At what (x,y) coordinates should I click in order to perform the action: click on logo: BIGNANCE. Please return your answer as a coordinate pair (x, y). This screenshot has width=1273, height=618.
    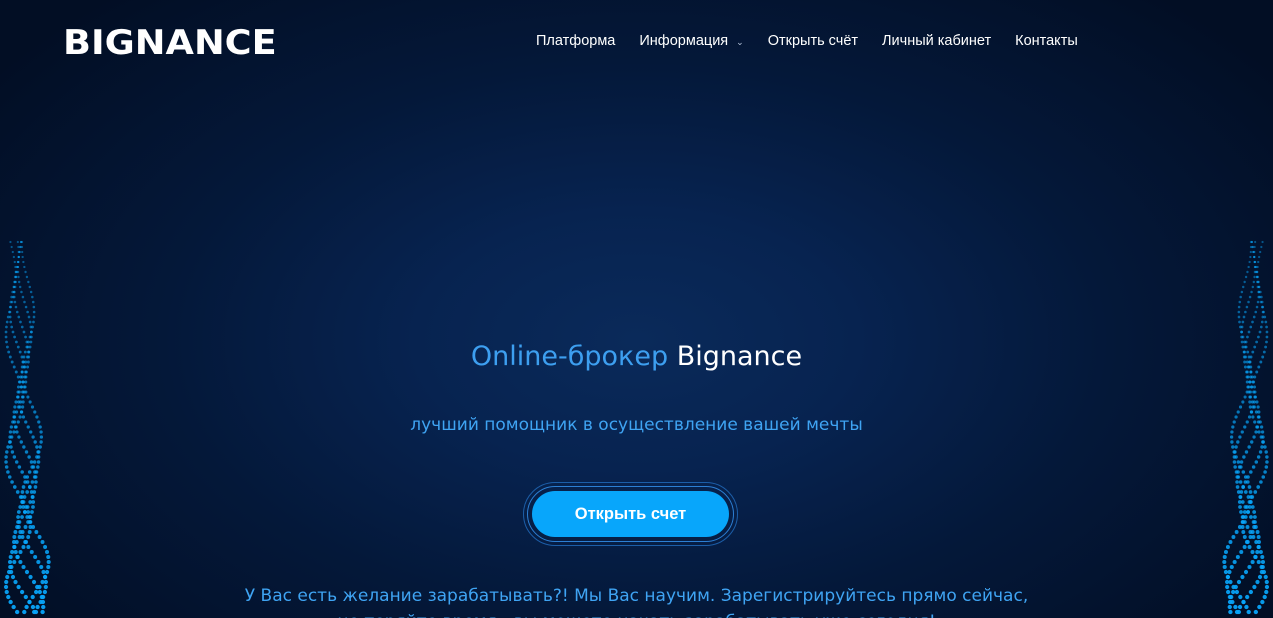
    Looking at the image, I should click on (170, 43).